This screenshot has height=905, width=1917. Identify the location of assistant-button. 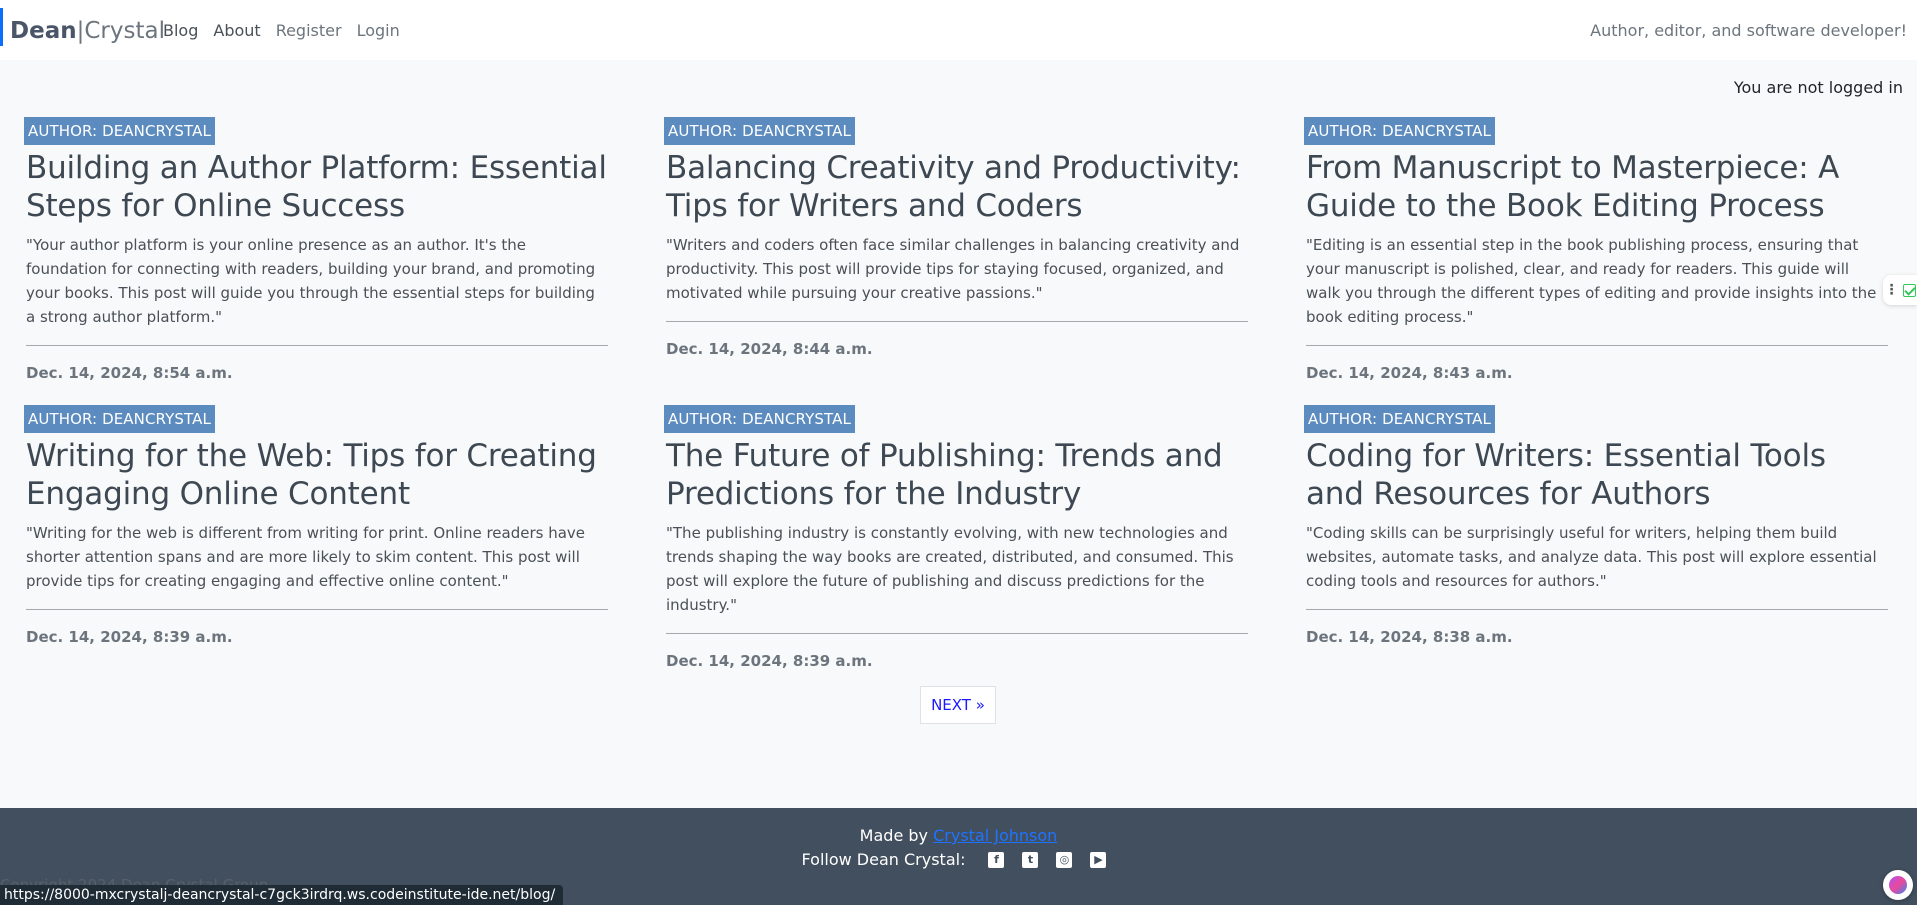
(1898, 885).